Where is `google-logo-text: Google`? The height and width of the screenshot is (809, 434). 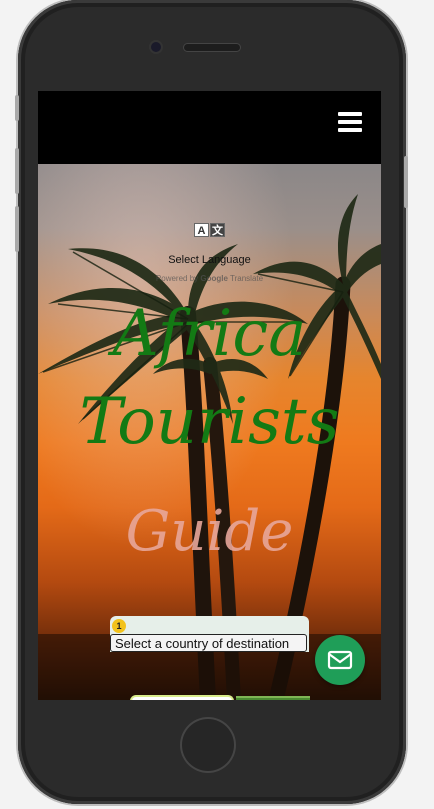 google-logo-text: Google is located at coordinates (214, 278).